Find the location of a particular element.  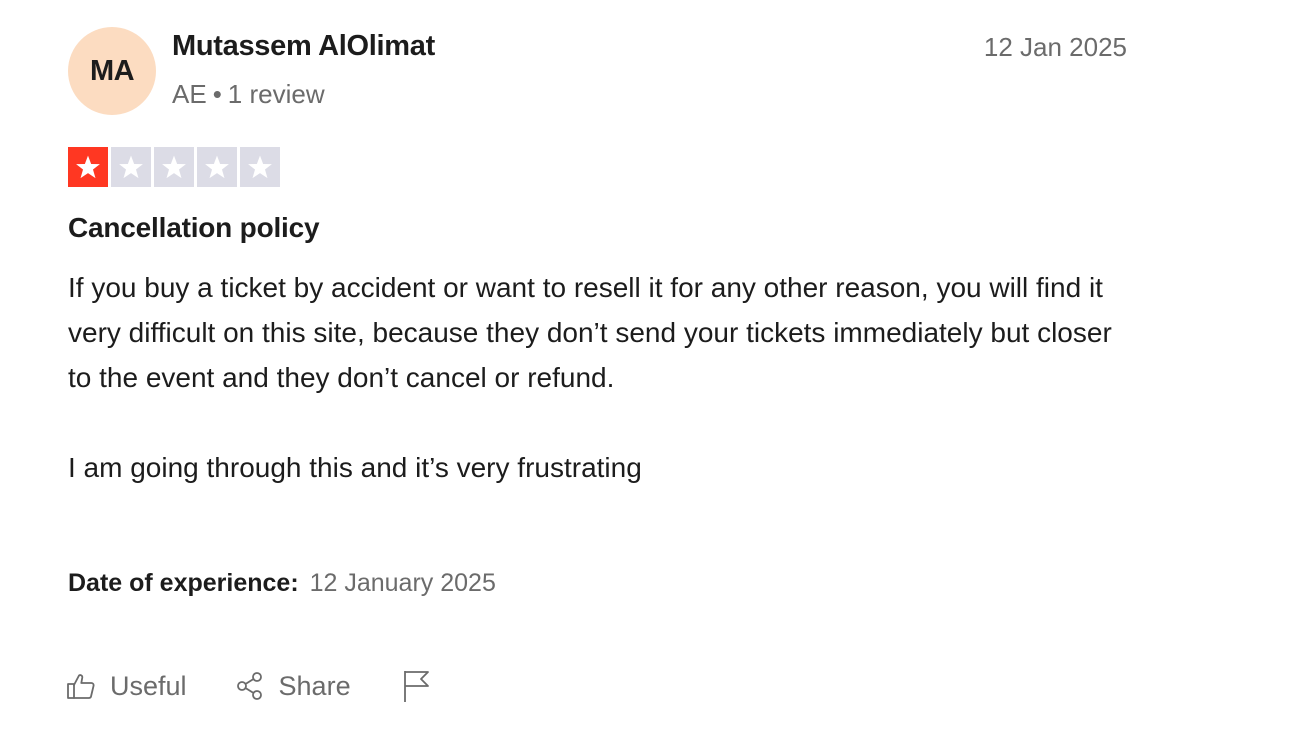

review-actions: Useful Share is located at coordinates (248, 686).